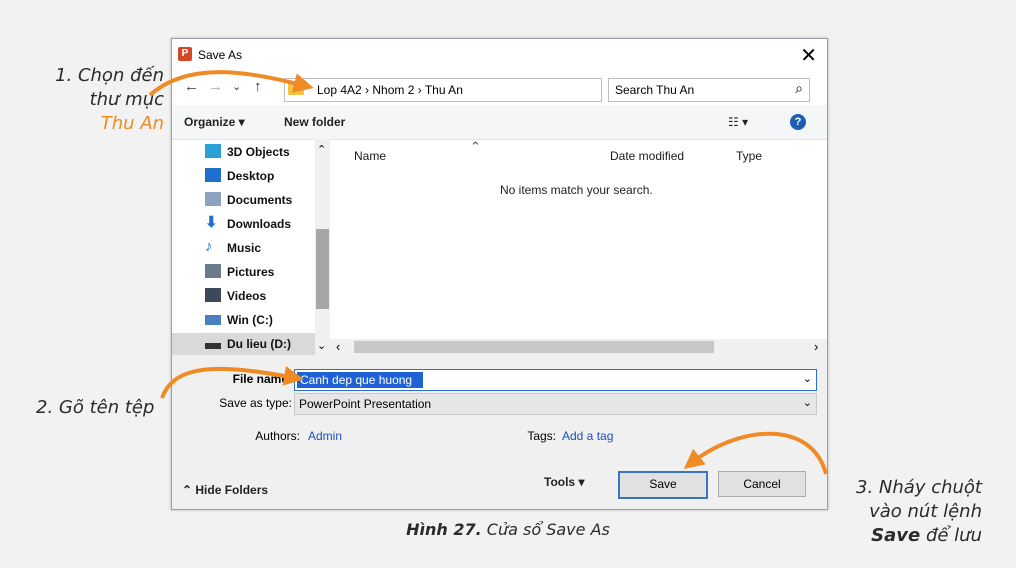 The height and width of the screenshot is (568, 1016). Describe the element at coordinates (545, 529) in the screenshot. I see `caption-text: Cửa sổ Save As` at that location.